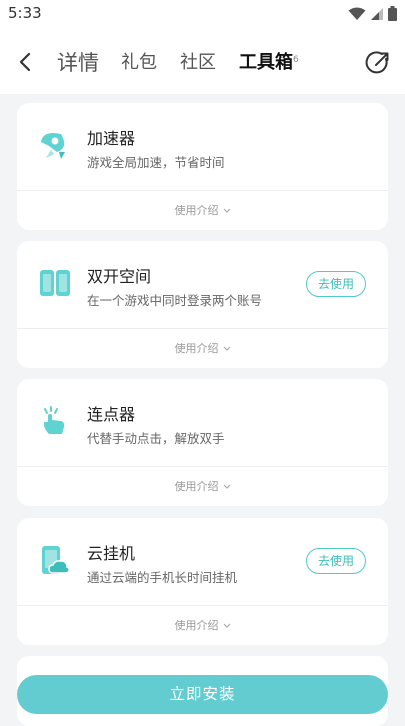 The height and width of the screenshot is (726, 405). I want to click on share-icon, so click(378, 63).